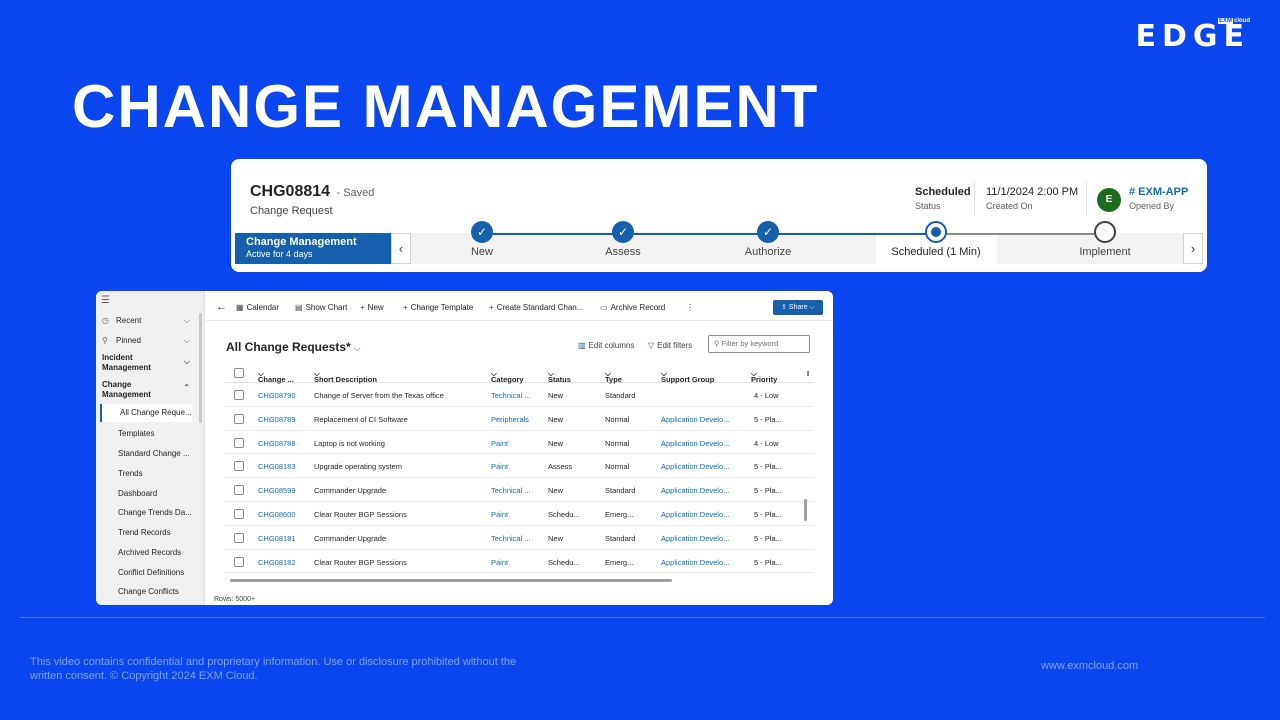  What do you see at coordinates (438, 307) in the screenshot?
I see `change-template-button: + Change Template` at bounding box center [438, 307].